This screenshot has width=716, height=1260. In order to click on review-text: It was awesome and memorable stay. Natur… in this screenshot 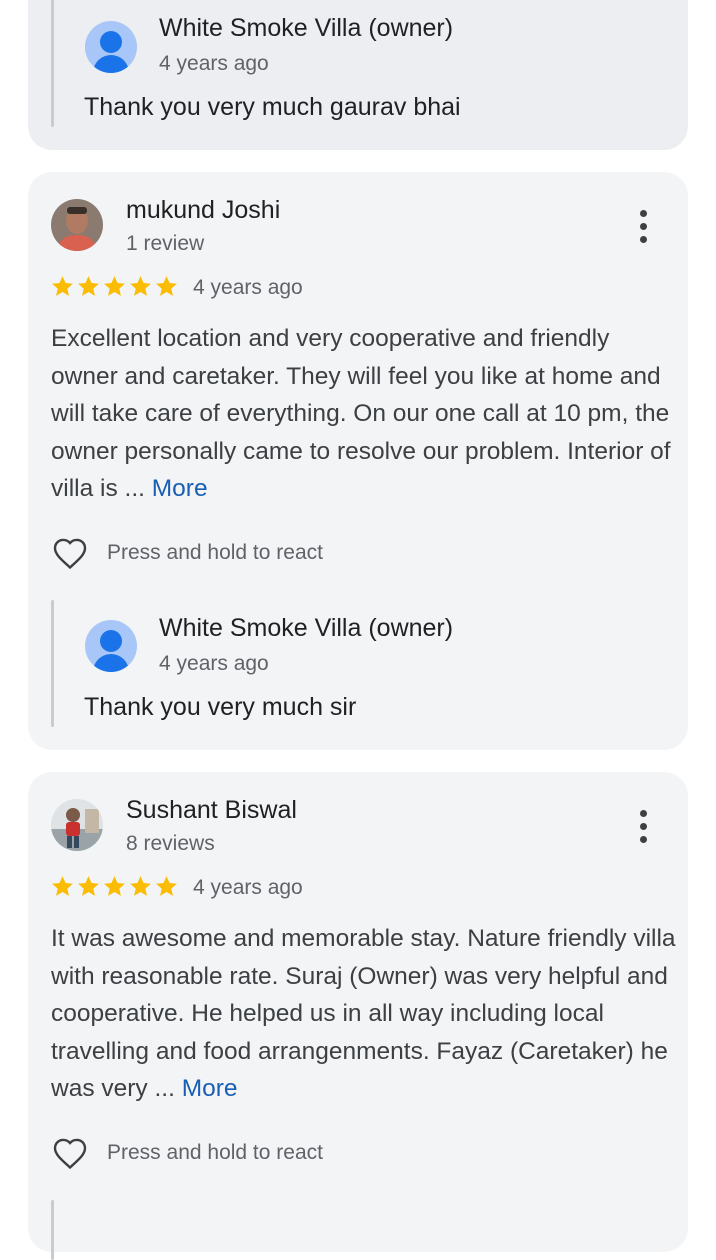, I will do `click(363, 1014)`.